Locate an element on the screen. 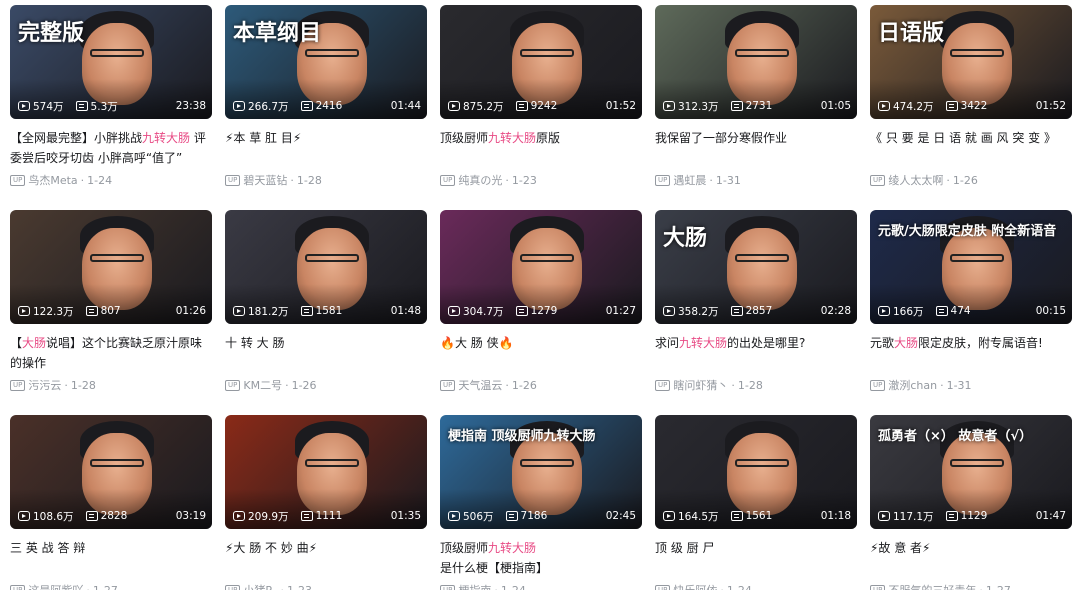 Image resolution: width=1080 pixels, height=590 pixels. view-count-text: 574万 is located at coordinates (48, 106).